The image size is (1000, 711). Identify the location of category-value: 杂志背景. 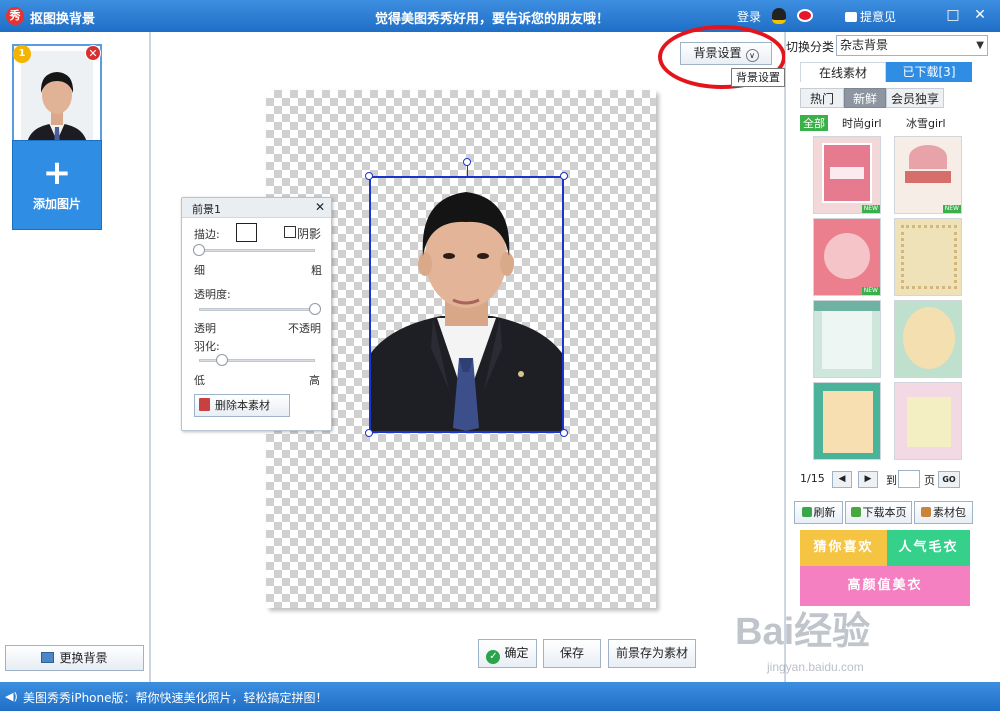
(864, 45).